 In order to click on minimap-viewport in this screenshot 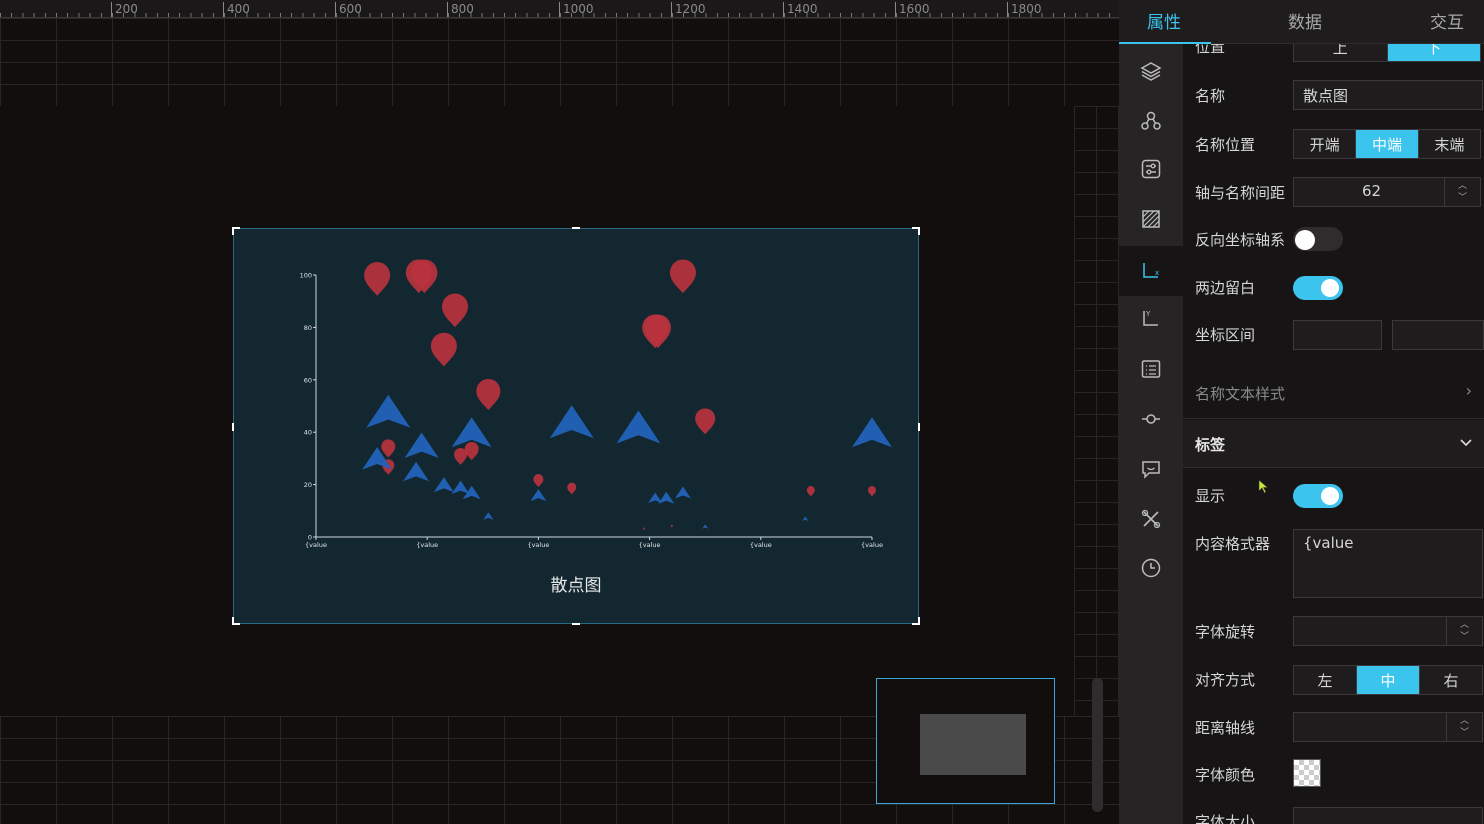, I will do `click(973, 744)`.